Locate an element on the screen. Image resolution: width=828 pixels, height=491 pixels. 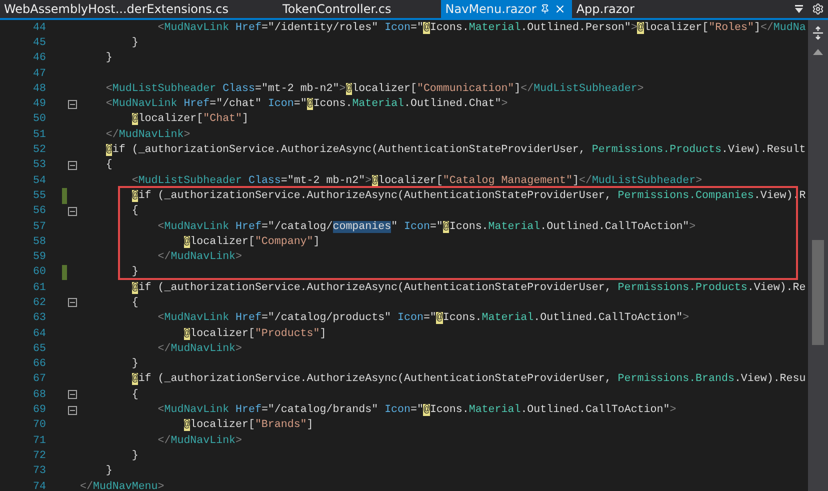
line-number: 47 is located at coordinates (39, 74).